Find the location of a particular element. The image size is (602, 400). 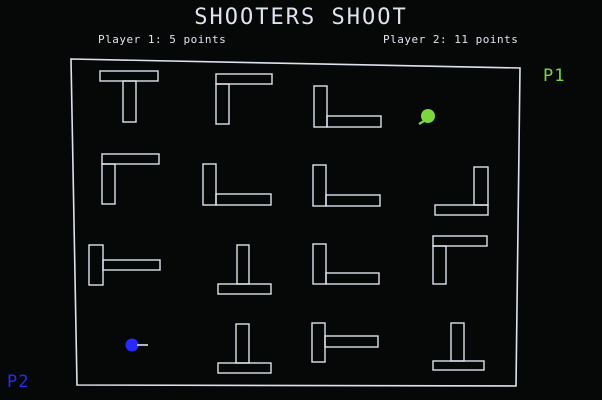

player-1-tank is located at coordinates (426, 117).